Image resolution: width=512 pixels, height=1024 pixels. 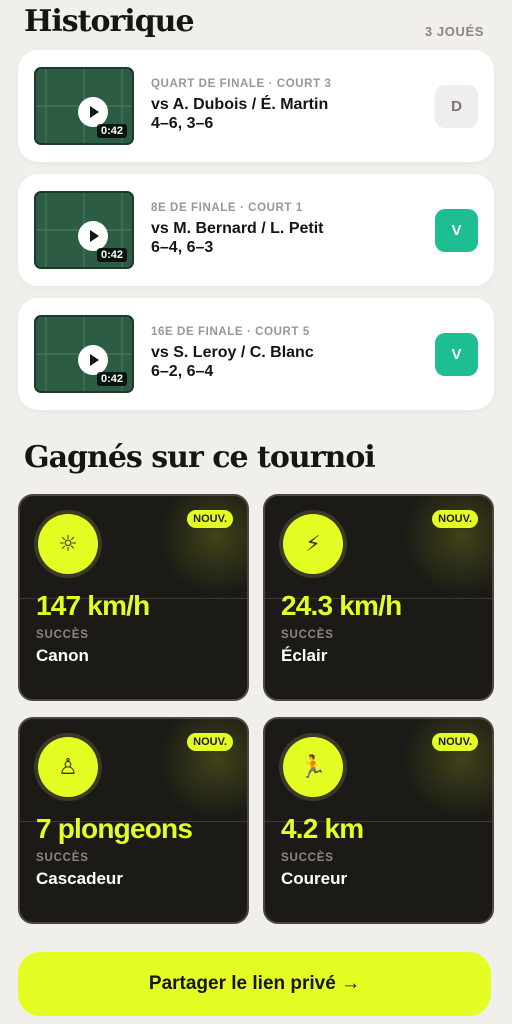 I want to click on earned-title: Gagnés sur ce tournoi, so click(x=200, y=457).